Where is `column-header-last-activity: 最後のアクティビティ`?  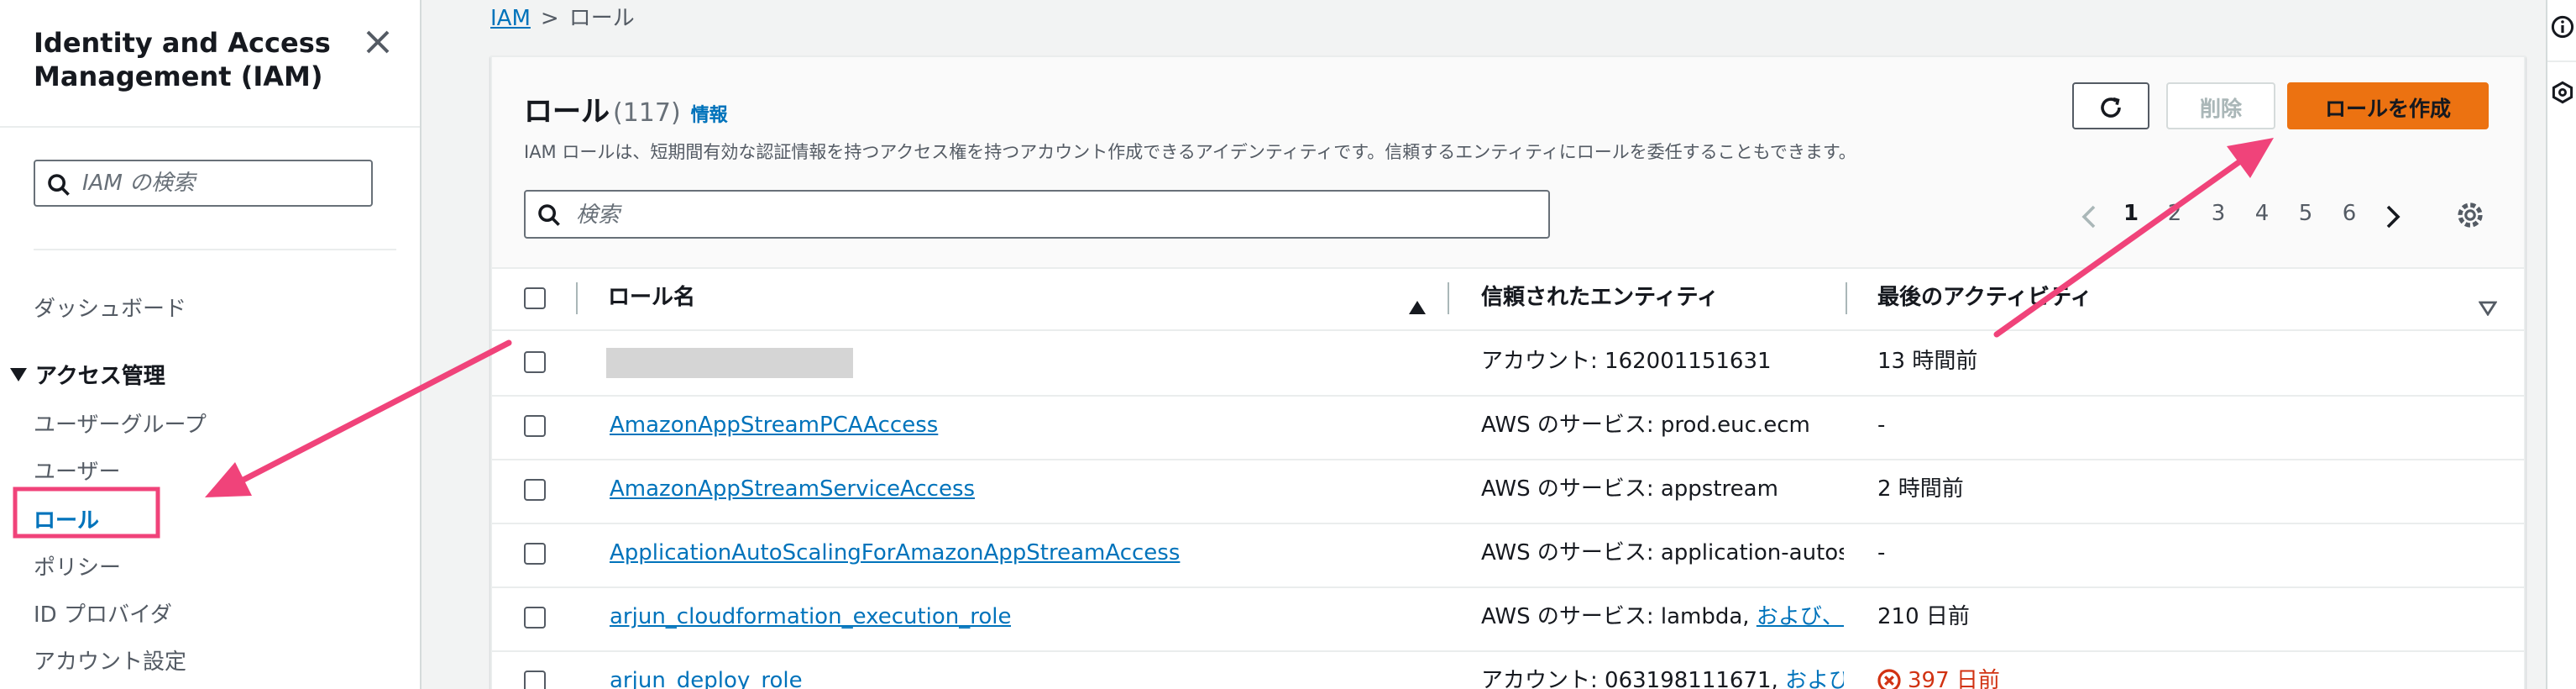
column-header-last-activity: 最後のアクティビティ is located at coordinates (1984, 298).